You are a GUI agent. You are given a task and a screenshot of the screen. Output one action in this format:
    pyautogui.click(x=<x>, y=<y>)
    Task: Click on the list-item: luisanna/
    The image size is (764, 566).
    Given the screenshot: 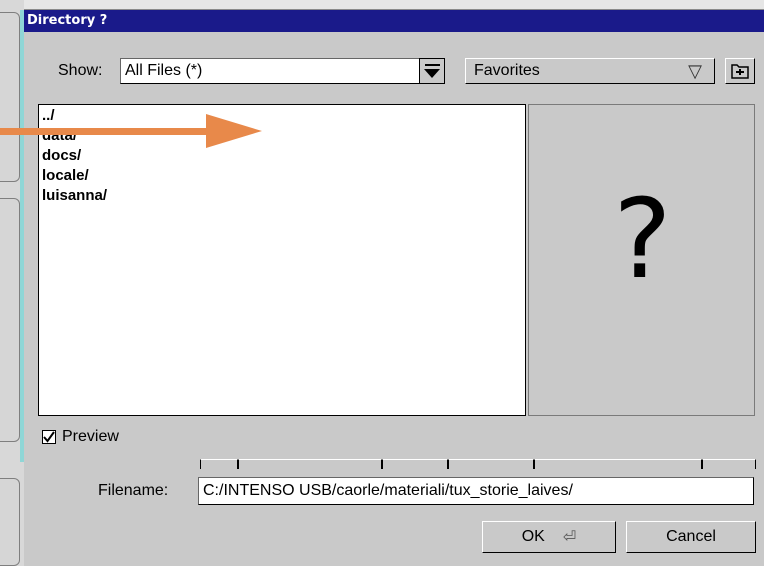 What is the action you would take?
    pyautogui.click(x=74, y=195)
    